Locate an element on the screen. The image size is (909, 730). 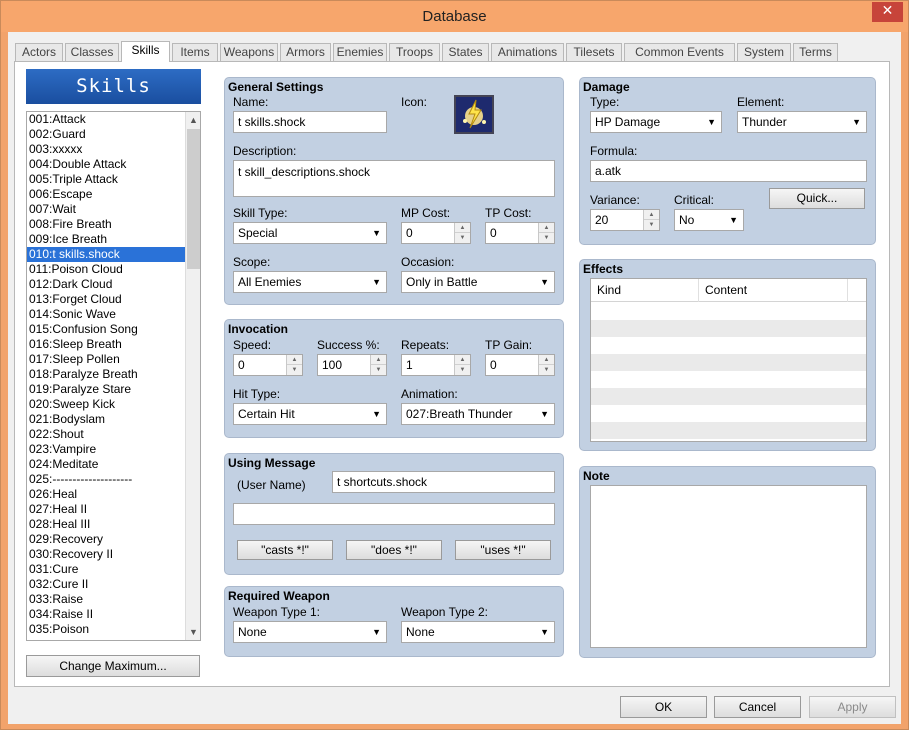
list-item: 012:Dark Cloud is located at coordinates (106, 284).